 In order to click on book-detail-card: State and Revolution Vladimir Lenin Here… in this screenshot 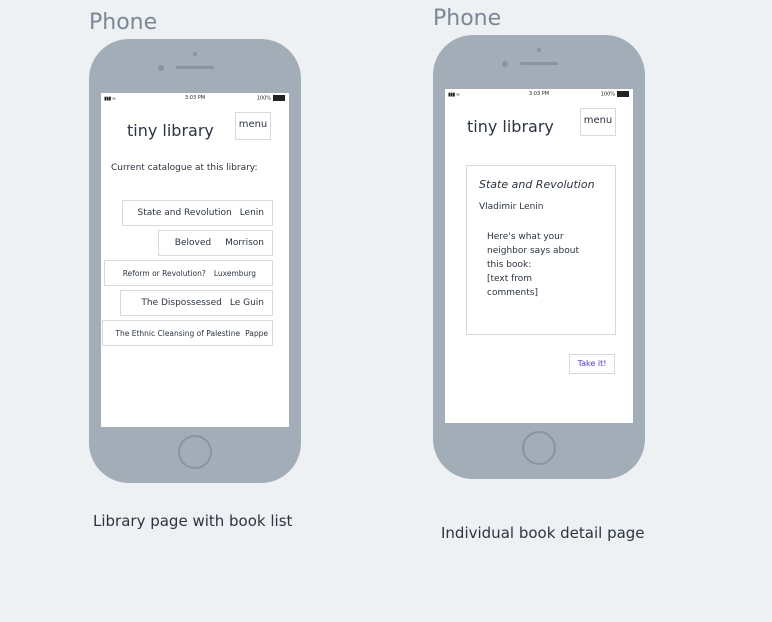, I will do `click(541, 250)`.